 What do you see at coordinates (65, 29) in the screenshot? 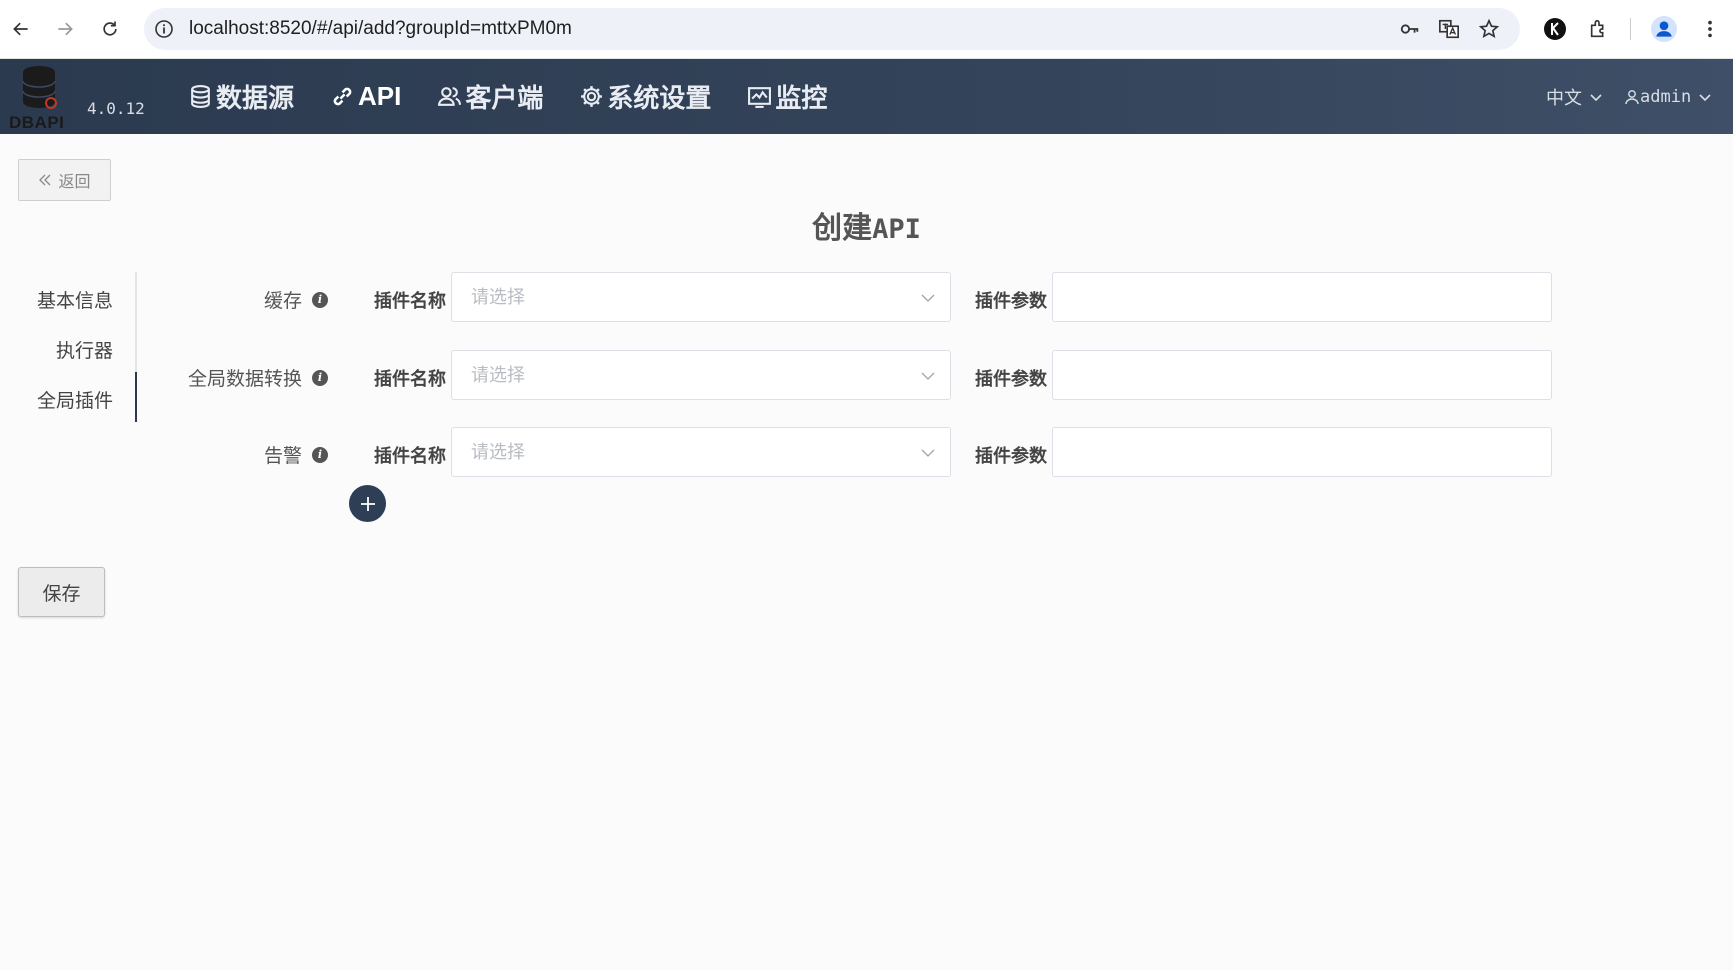
I see `forward-arrow-icon` at bounding box center [65, 29].